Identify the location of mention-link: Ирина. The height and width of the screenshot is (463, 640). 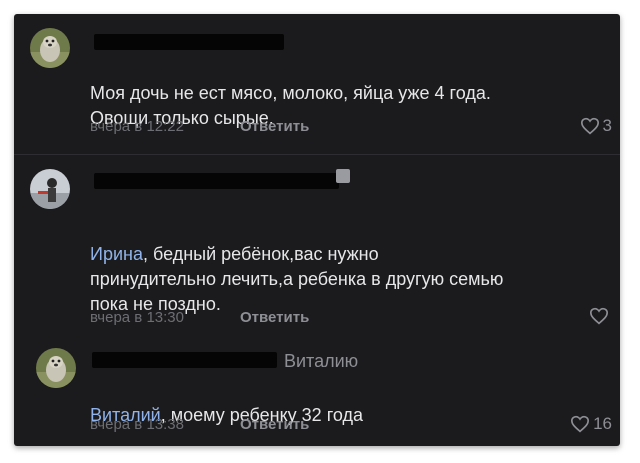
(116, 254).